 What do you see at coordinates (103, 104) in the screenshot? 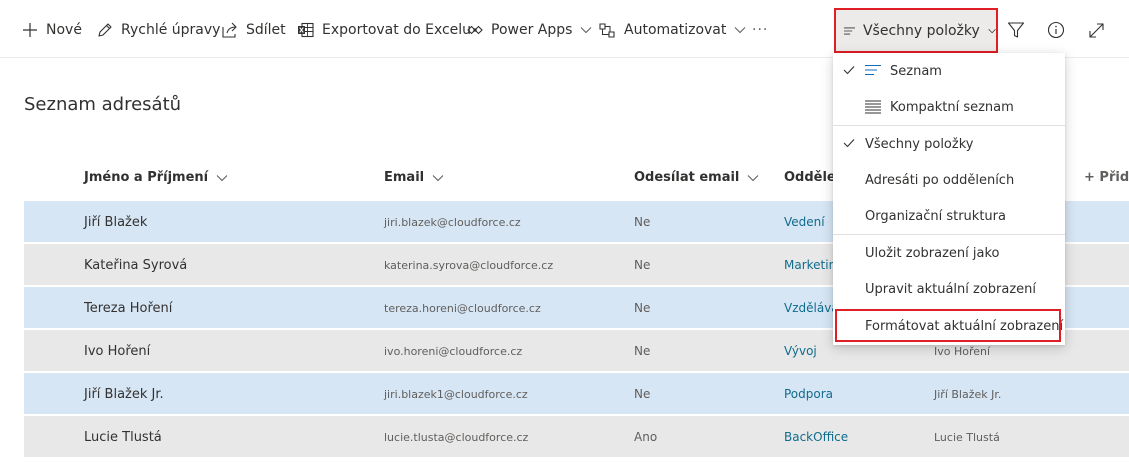
I see `page-title: Seznam adresátů` at bounding box center [103, 104].